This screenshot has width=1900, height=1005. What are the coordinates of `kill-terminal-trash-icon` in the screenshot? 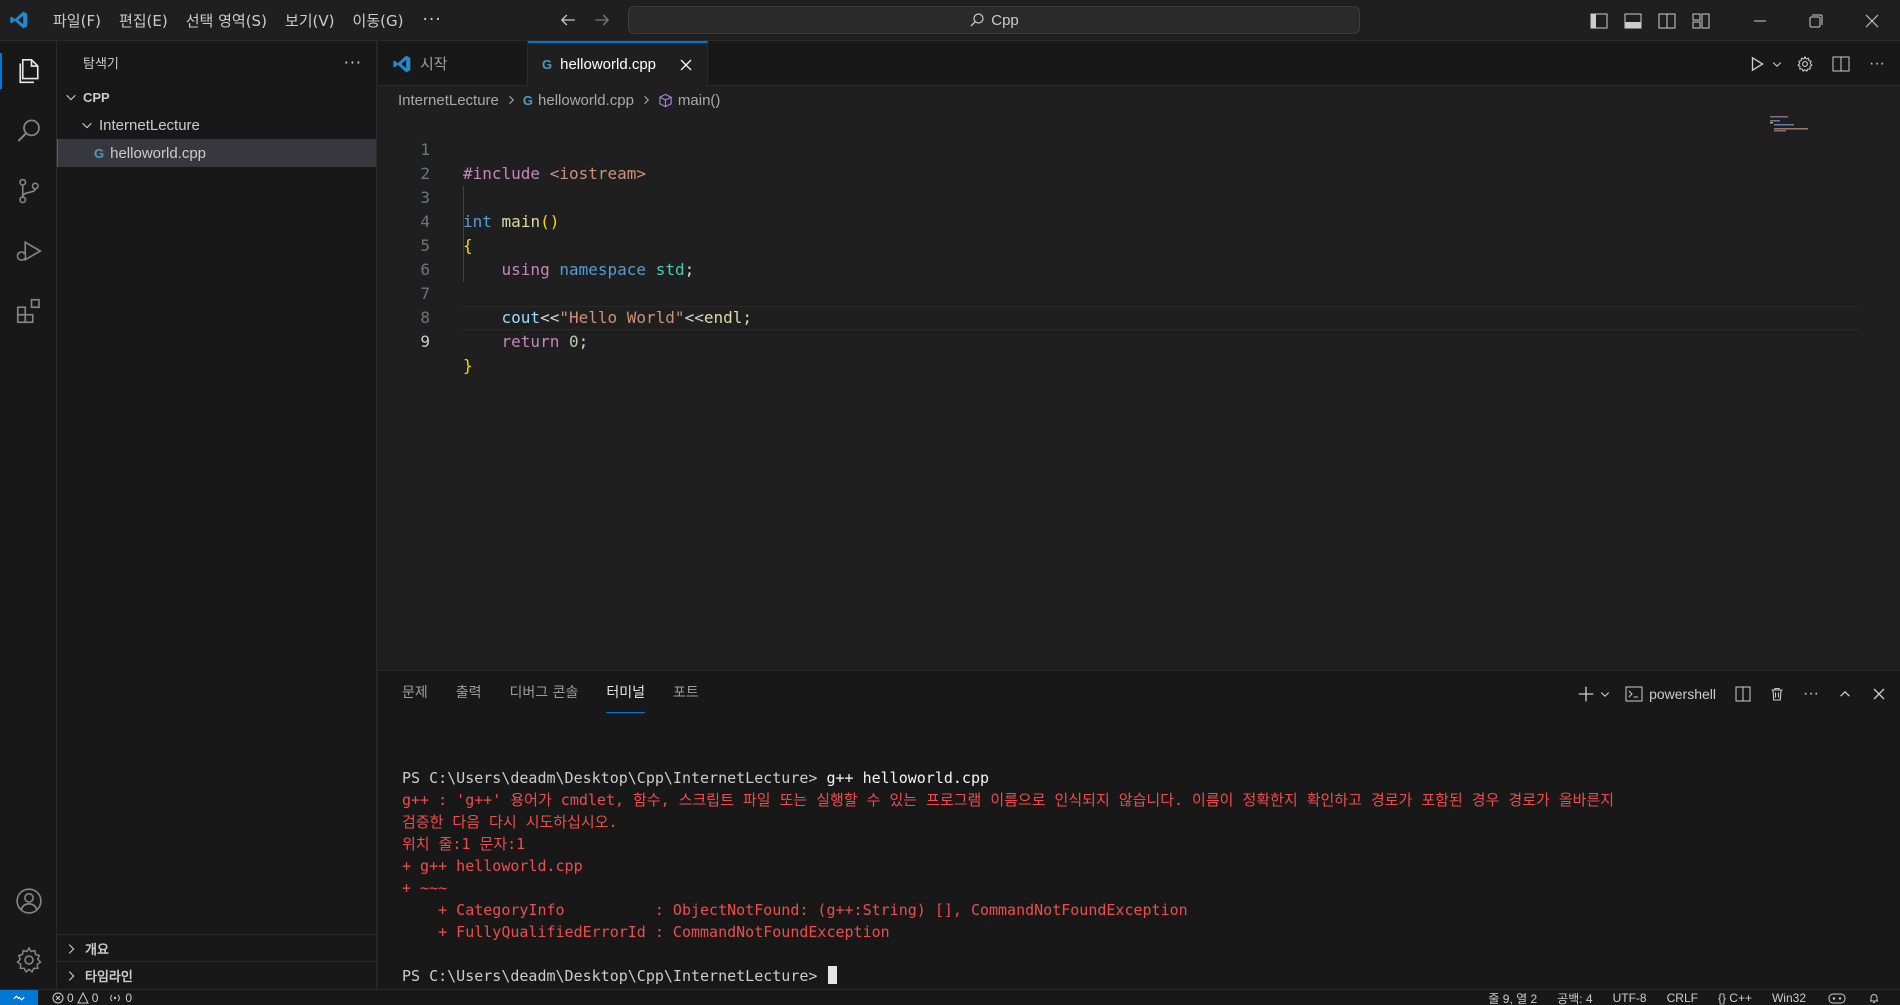 It's located at (1777, 694).